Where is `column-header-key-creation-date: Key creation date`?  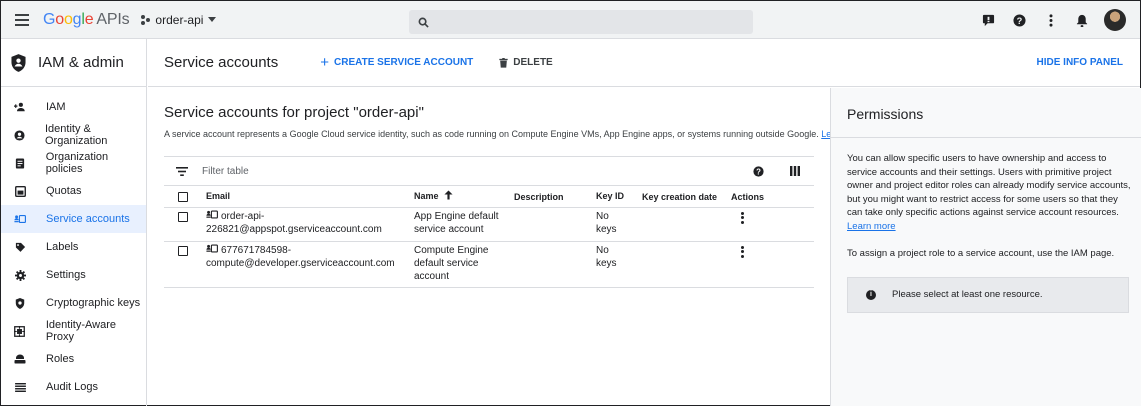 column-header-key-creation-date: Key creation date is located at coordinates (686, 197).